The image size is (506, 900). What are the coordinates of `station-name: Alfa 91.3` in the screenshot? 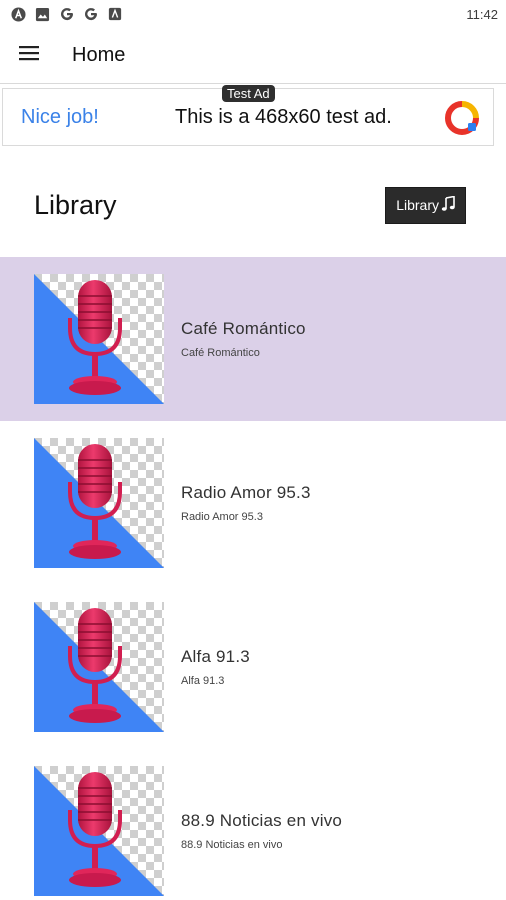 It's located at (215, 656).